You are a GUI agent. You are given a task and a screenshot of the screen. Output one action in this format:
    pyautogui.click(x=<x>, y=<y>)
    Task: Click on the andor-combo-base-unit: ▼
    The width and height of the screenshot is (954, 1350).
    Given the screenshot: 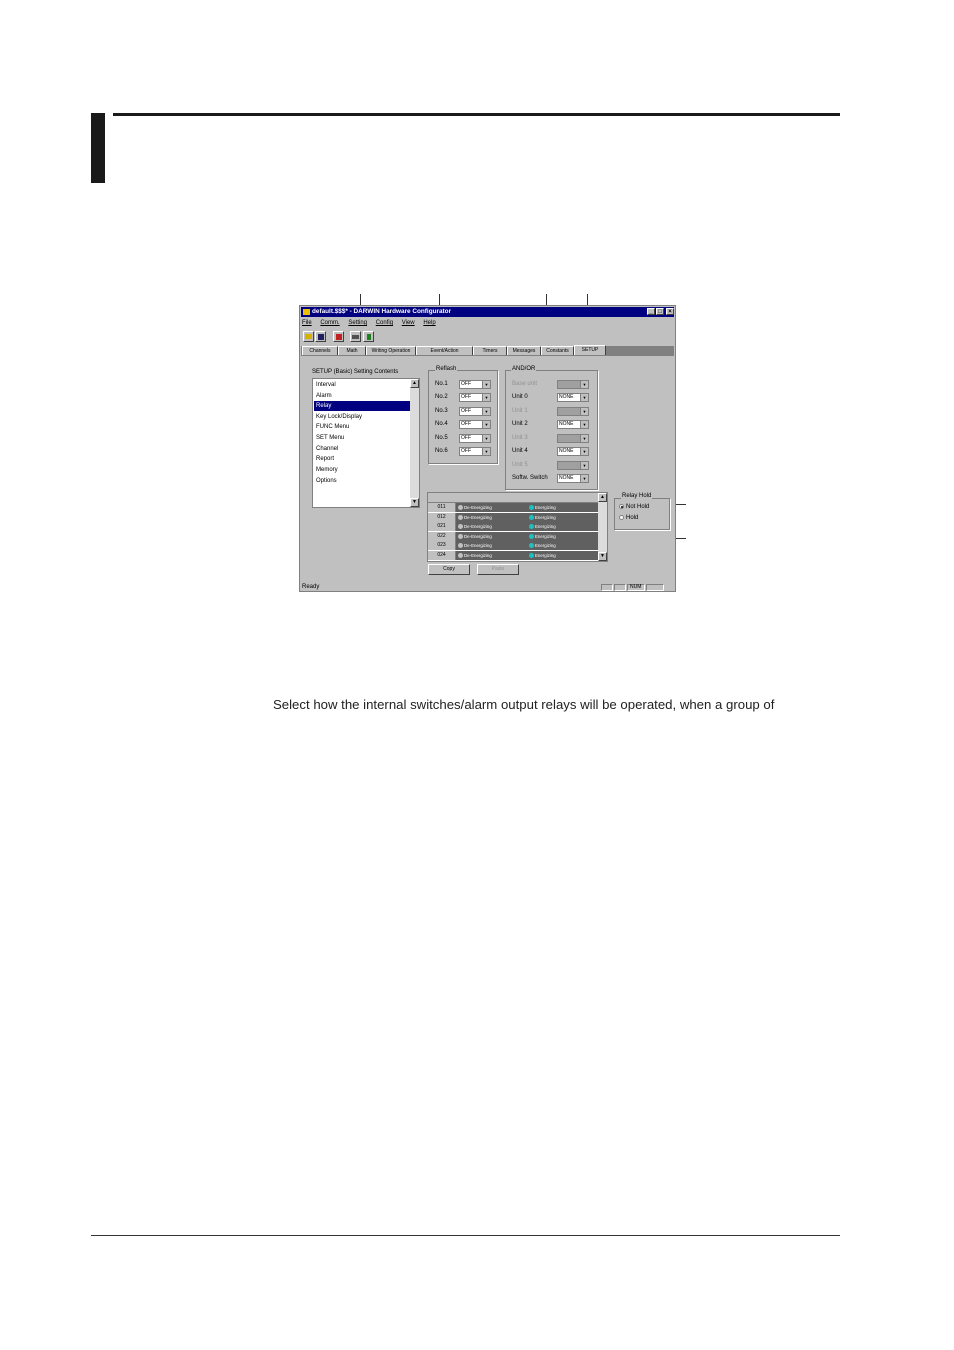 What is the action you would take?
    pyautogui.click(x=573, y=384)
    